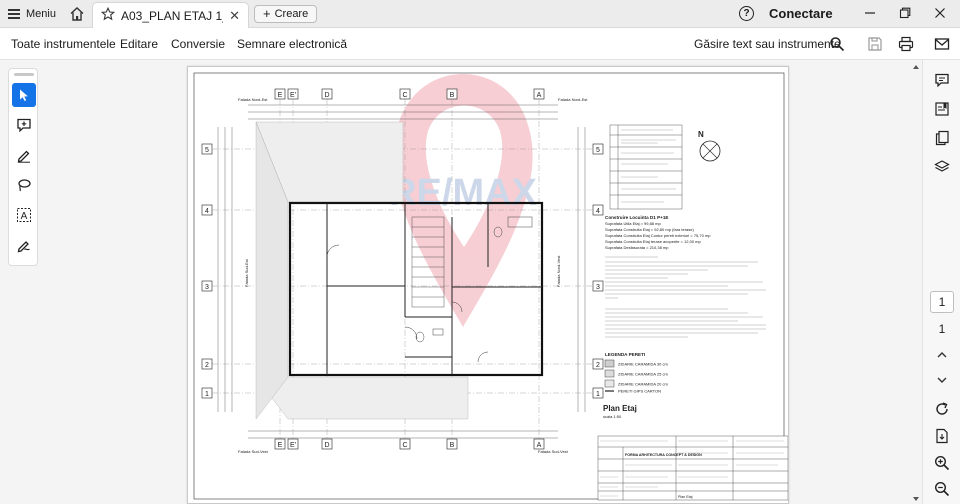  Describe the element at coordinates (905, 13) in the screenshot. I see `restore-icon` at that location.